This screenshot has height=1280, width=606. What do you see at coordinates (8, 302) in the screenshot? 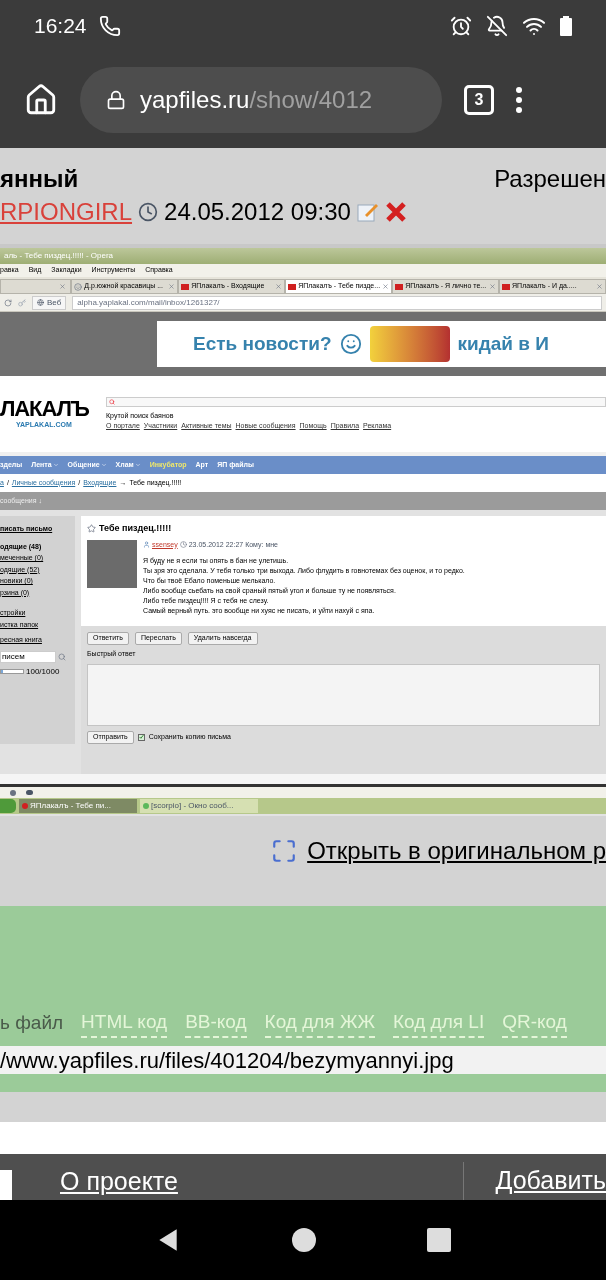
I see `reload-icon` at bounding box center [8, 302].